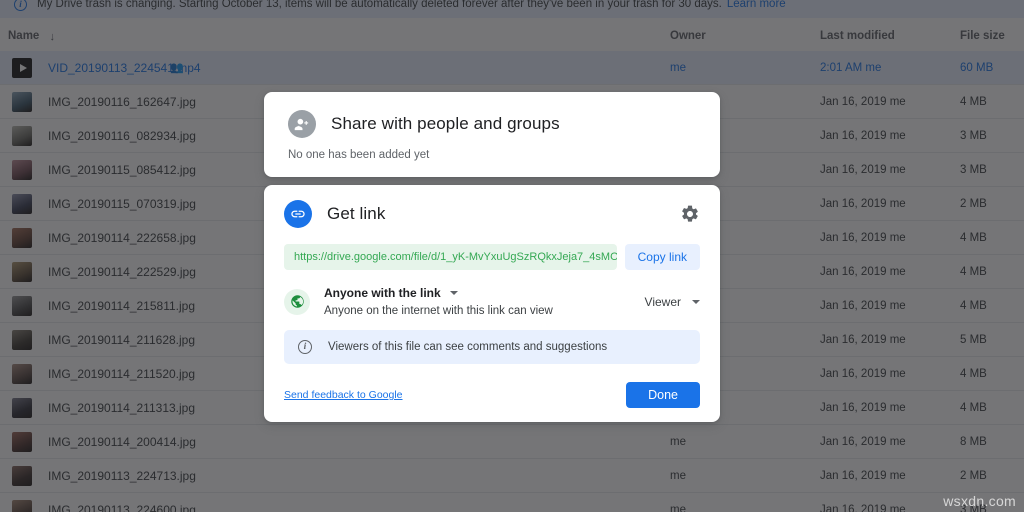  What do you see at coordinates (382, 293) in the screenshot?
I see `link-access-label: Anyone with the link` at bounding box center [382, 293].